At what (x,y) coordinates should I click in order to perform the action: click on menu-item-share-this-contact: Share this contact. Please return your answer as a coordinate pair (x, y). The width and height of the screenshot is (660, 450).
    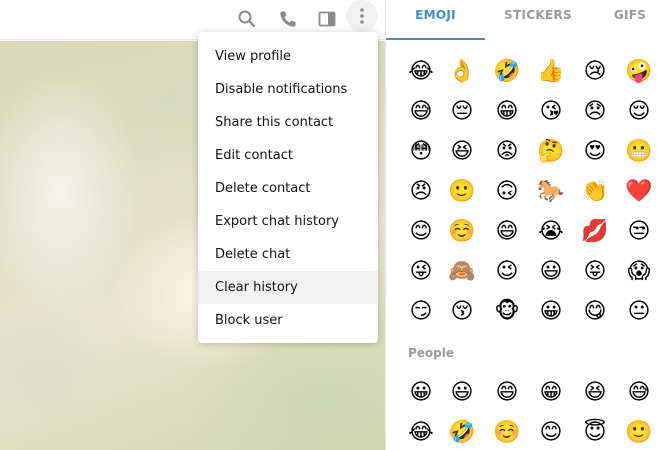
    Looking at the image, I should click on (288, 122).